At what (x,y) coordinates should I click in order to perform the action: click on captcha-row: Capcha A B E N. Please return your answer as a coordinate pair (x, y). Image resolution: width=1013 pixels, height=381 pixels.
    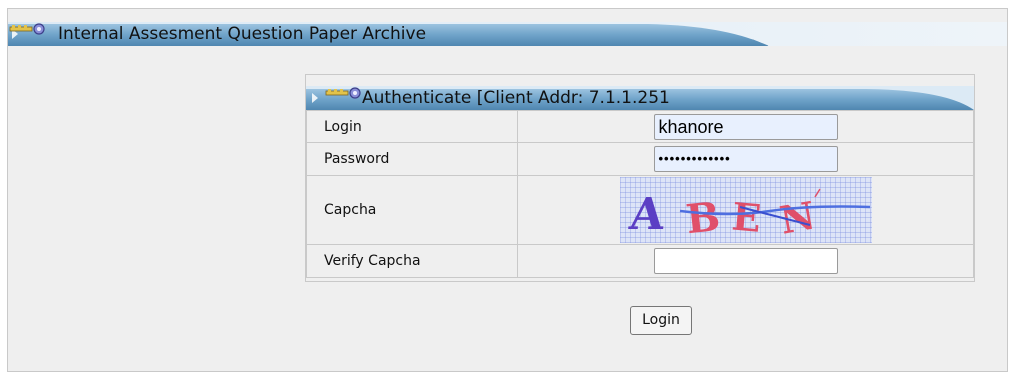
    Looking at the image, I should click on (640, 210).